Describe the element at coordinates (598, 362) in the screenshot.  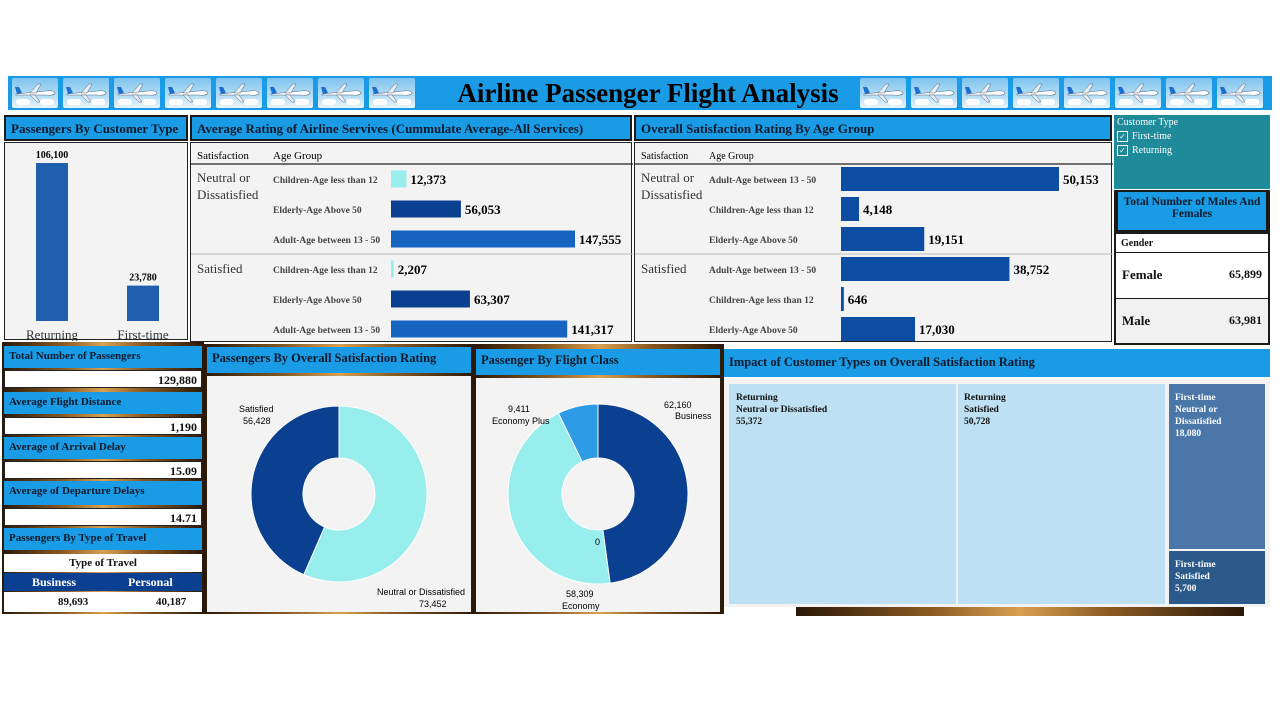
I see `flight-class-header: Passenger By Flight Class` at that location.